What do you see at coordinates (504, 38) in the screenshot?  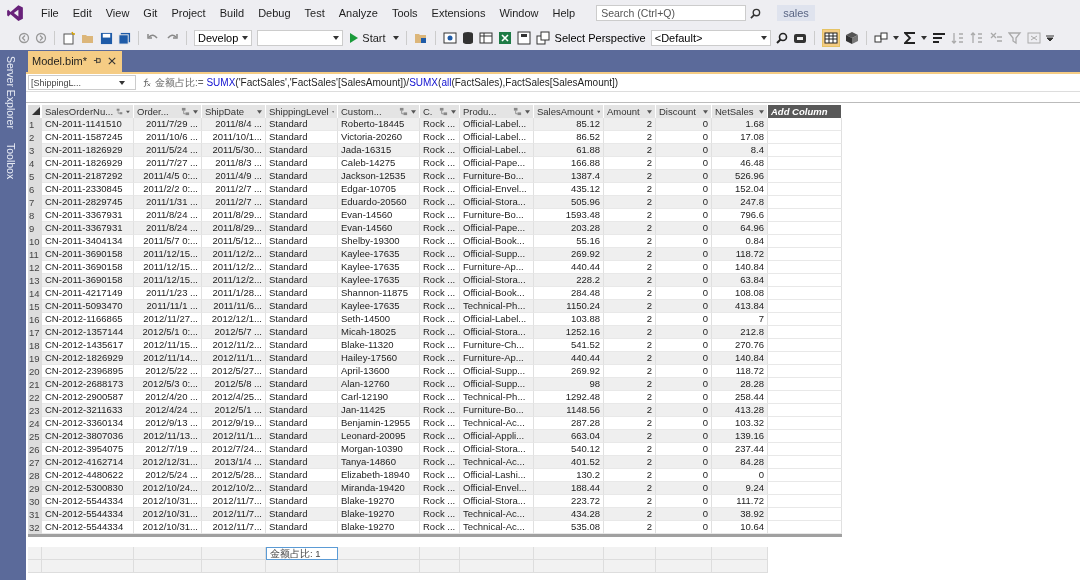 I see `spreadsheet-icon` at bounding box center [504, 38].